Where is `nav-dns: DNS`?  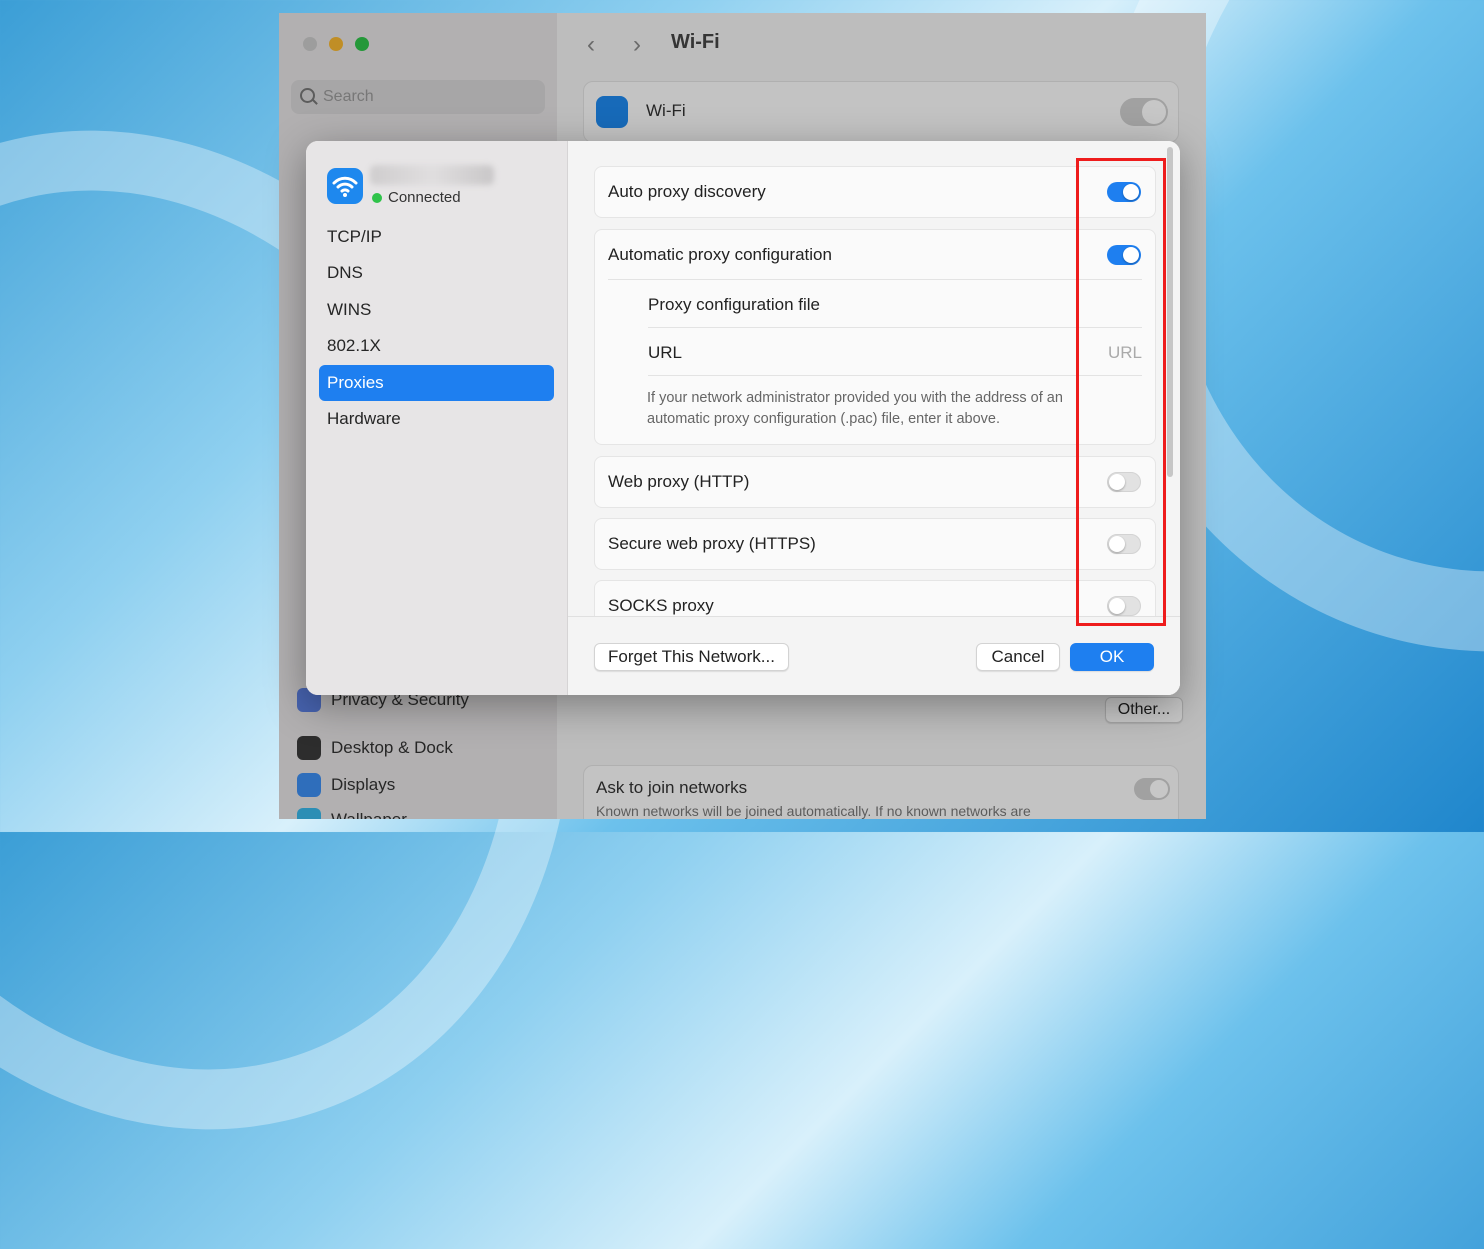 nav-dns: DNS is located at coordinates (436, 273).